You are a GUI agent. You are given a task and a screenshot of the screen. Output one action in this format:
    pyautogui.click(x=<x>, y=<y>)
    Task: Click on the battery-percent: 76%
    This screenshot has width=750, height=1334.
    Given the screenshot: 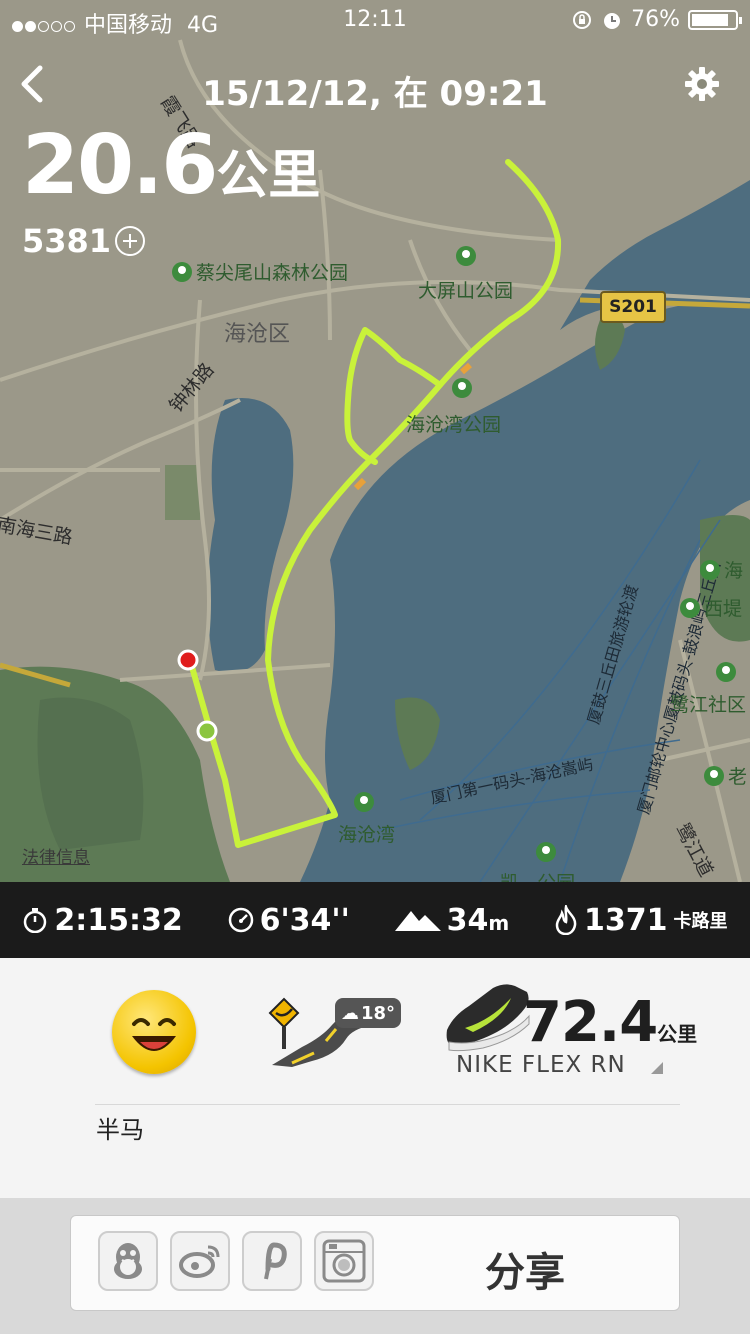 What is the action you would take?
    pyautogui.click(x=655, y=19)
    